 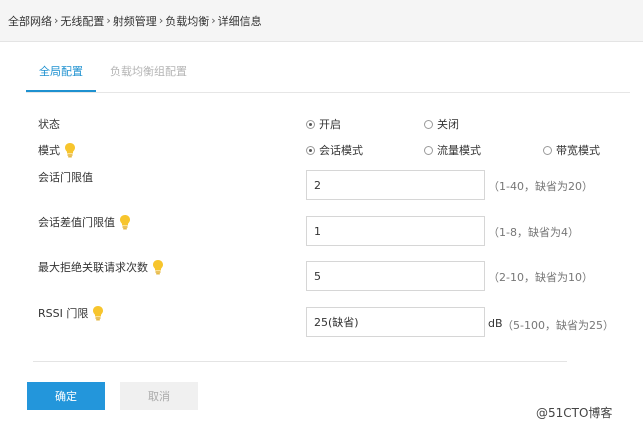 I want to click on breadcrumb-details: 详细信息, so click(x=239, y=21).